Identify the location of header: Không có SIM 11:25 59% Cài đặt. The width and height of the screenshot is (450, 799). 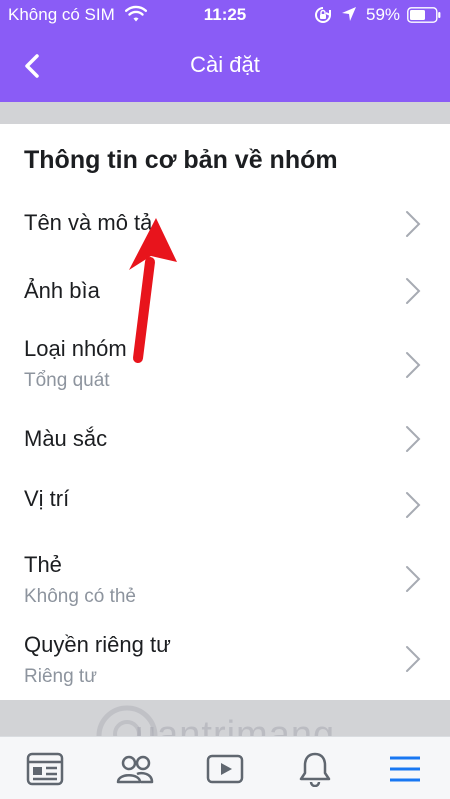
(225, 51).